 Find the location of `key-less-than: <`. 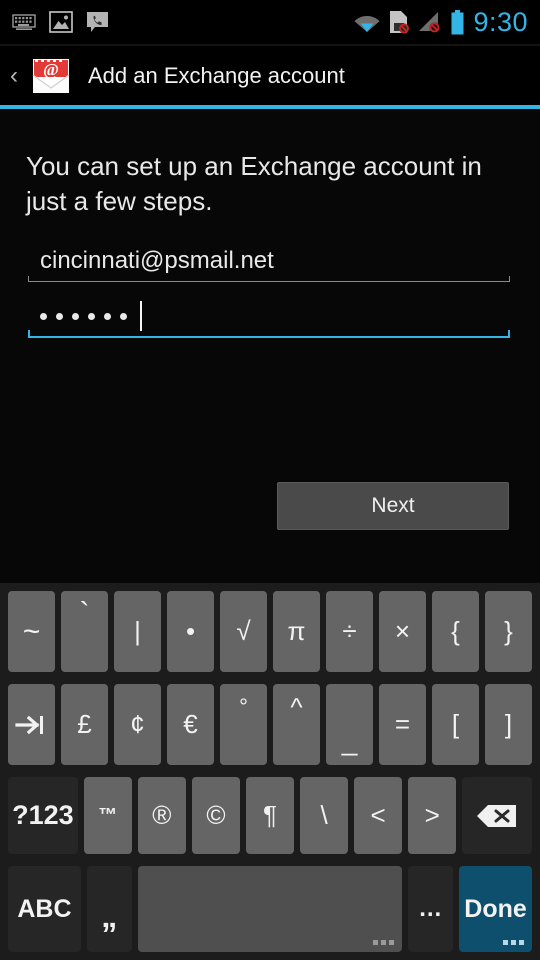

key-less-than: < is located at coordinates (378, 815).